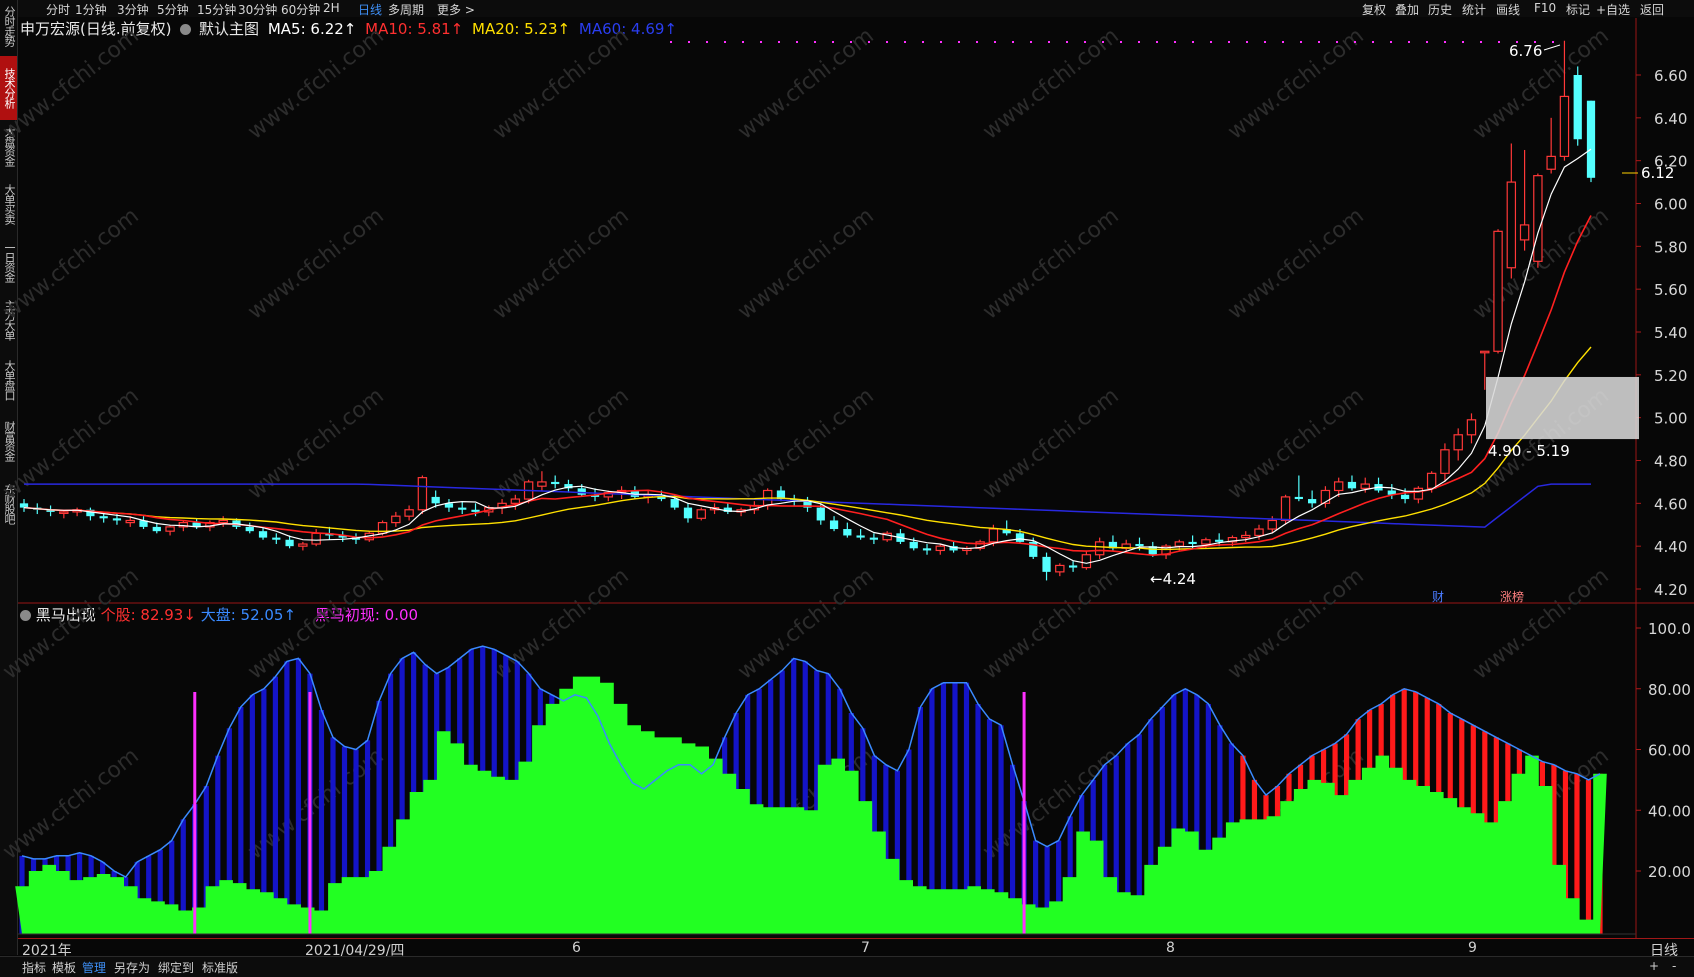 Image resolution: width=1694 pixels, height=977 pixels. I want to click on price-tick-label: 6.00, so click(1670, 205).